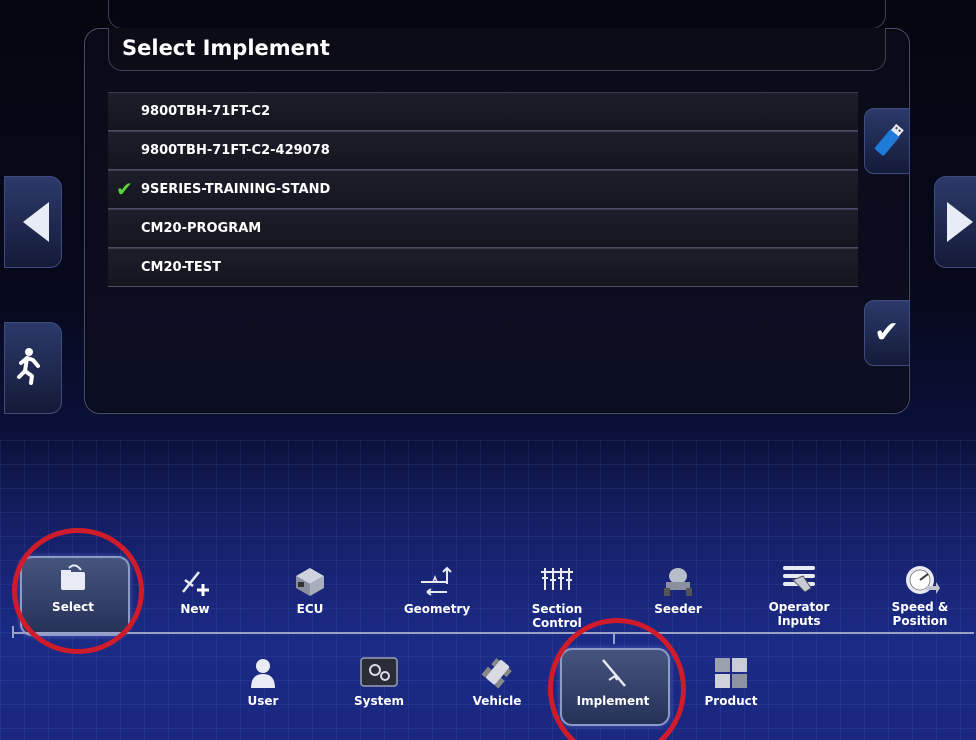 This screenshot has width=976, height=740. I want to click on geometry-icon, so click(436, 581).